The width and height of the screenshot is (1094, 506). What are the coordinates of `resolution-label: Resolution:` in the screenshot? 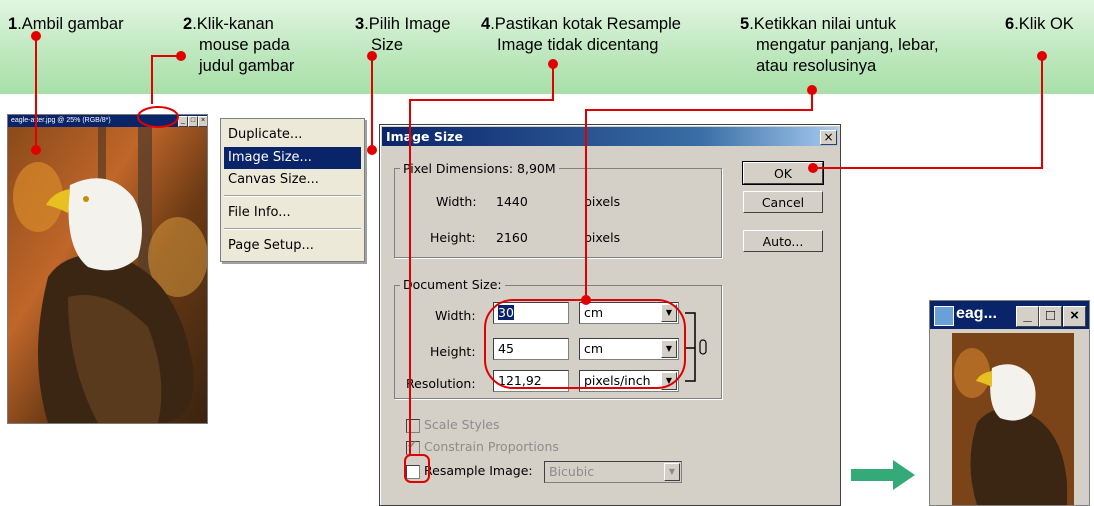 It's located at (441, 383).